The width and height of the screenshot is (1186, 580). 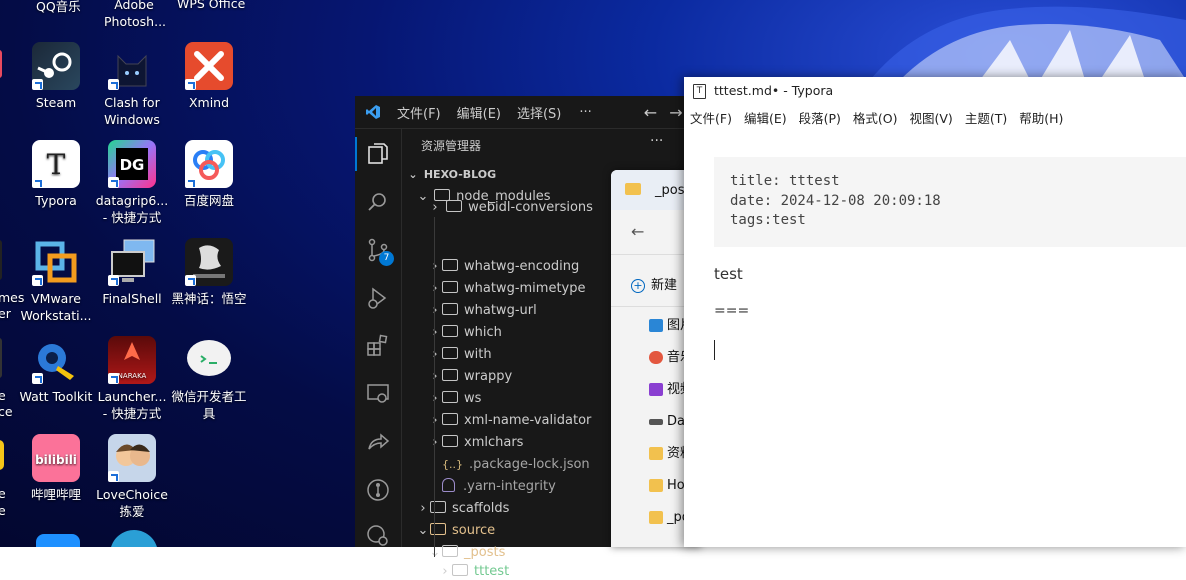 What do you see at coordinates (56, 164) in the screenshot?
I see `typora-icon: T` at bounding box center [56, 164].